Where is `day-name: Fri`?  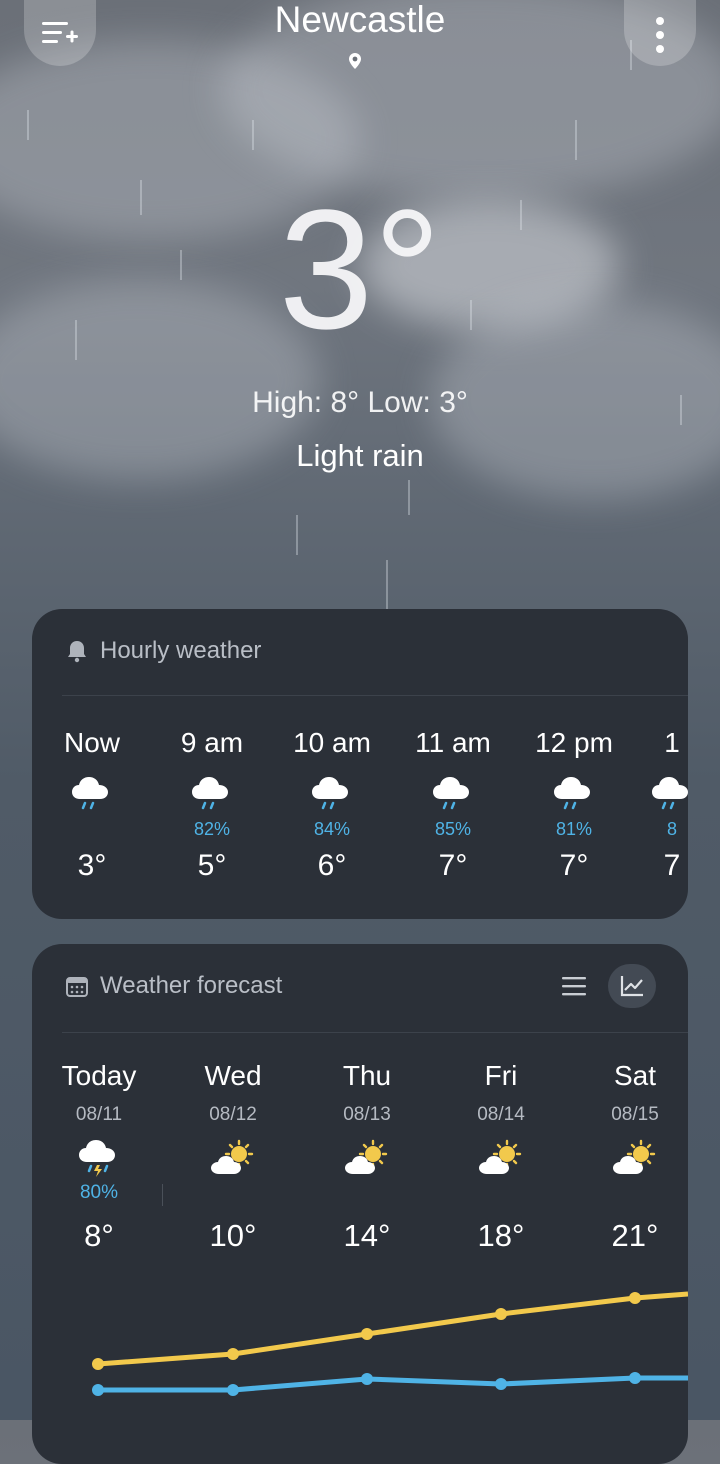 day-name: Fri is located at coordinates (501, 1075).